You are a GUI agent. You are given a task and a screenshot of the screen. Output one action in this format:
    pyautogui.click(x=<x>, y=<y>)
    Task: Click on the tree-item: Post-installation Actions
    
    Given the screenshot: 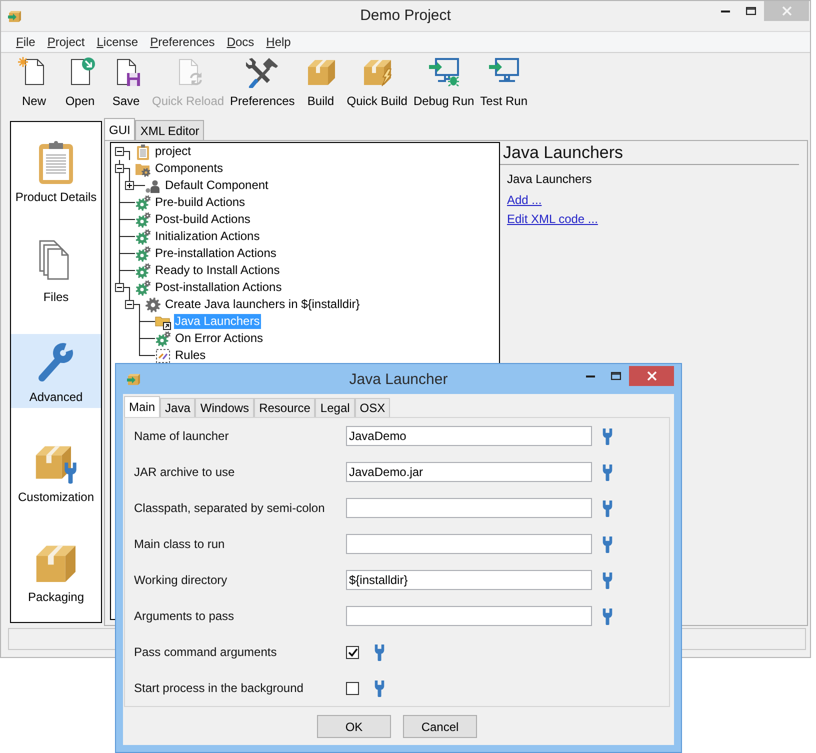 What is the action you would take?
    pyautogui.click(x=218, y=287)
    